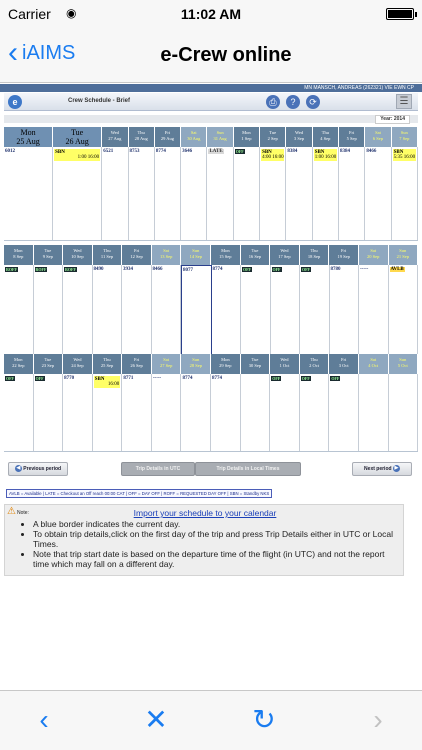 The image size is (422, 750). Describe the element at coordinates (285, 364) in the screenshot. I see `day-header: Wed 1 Oct` at that location.